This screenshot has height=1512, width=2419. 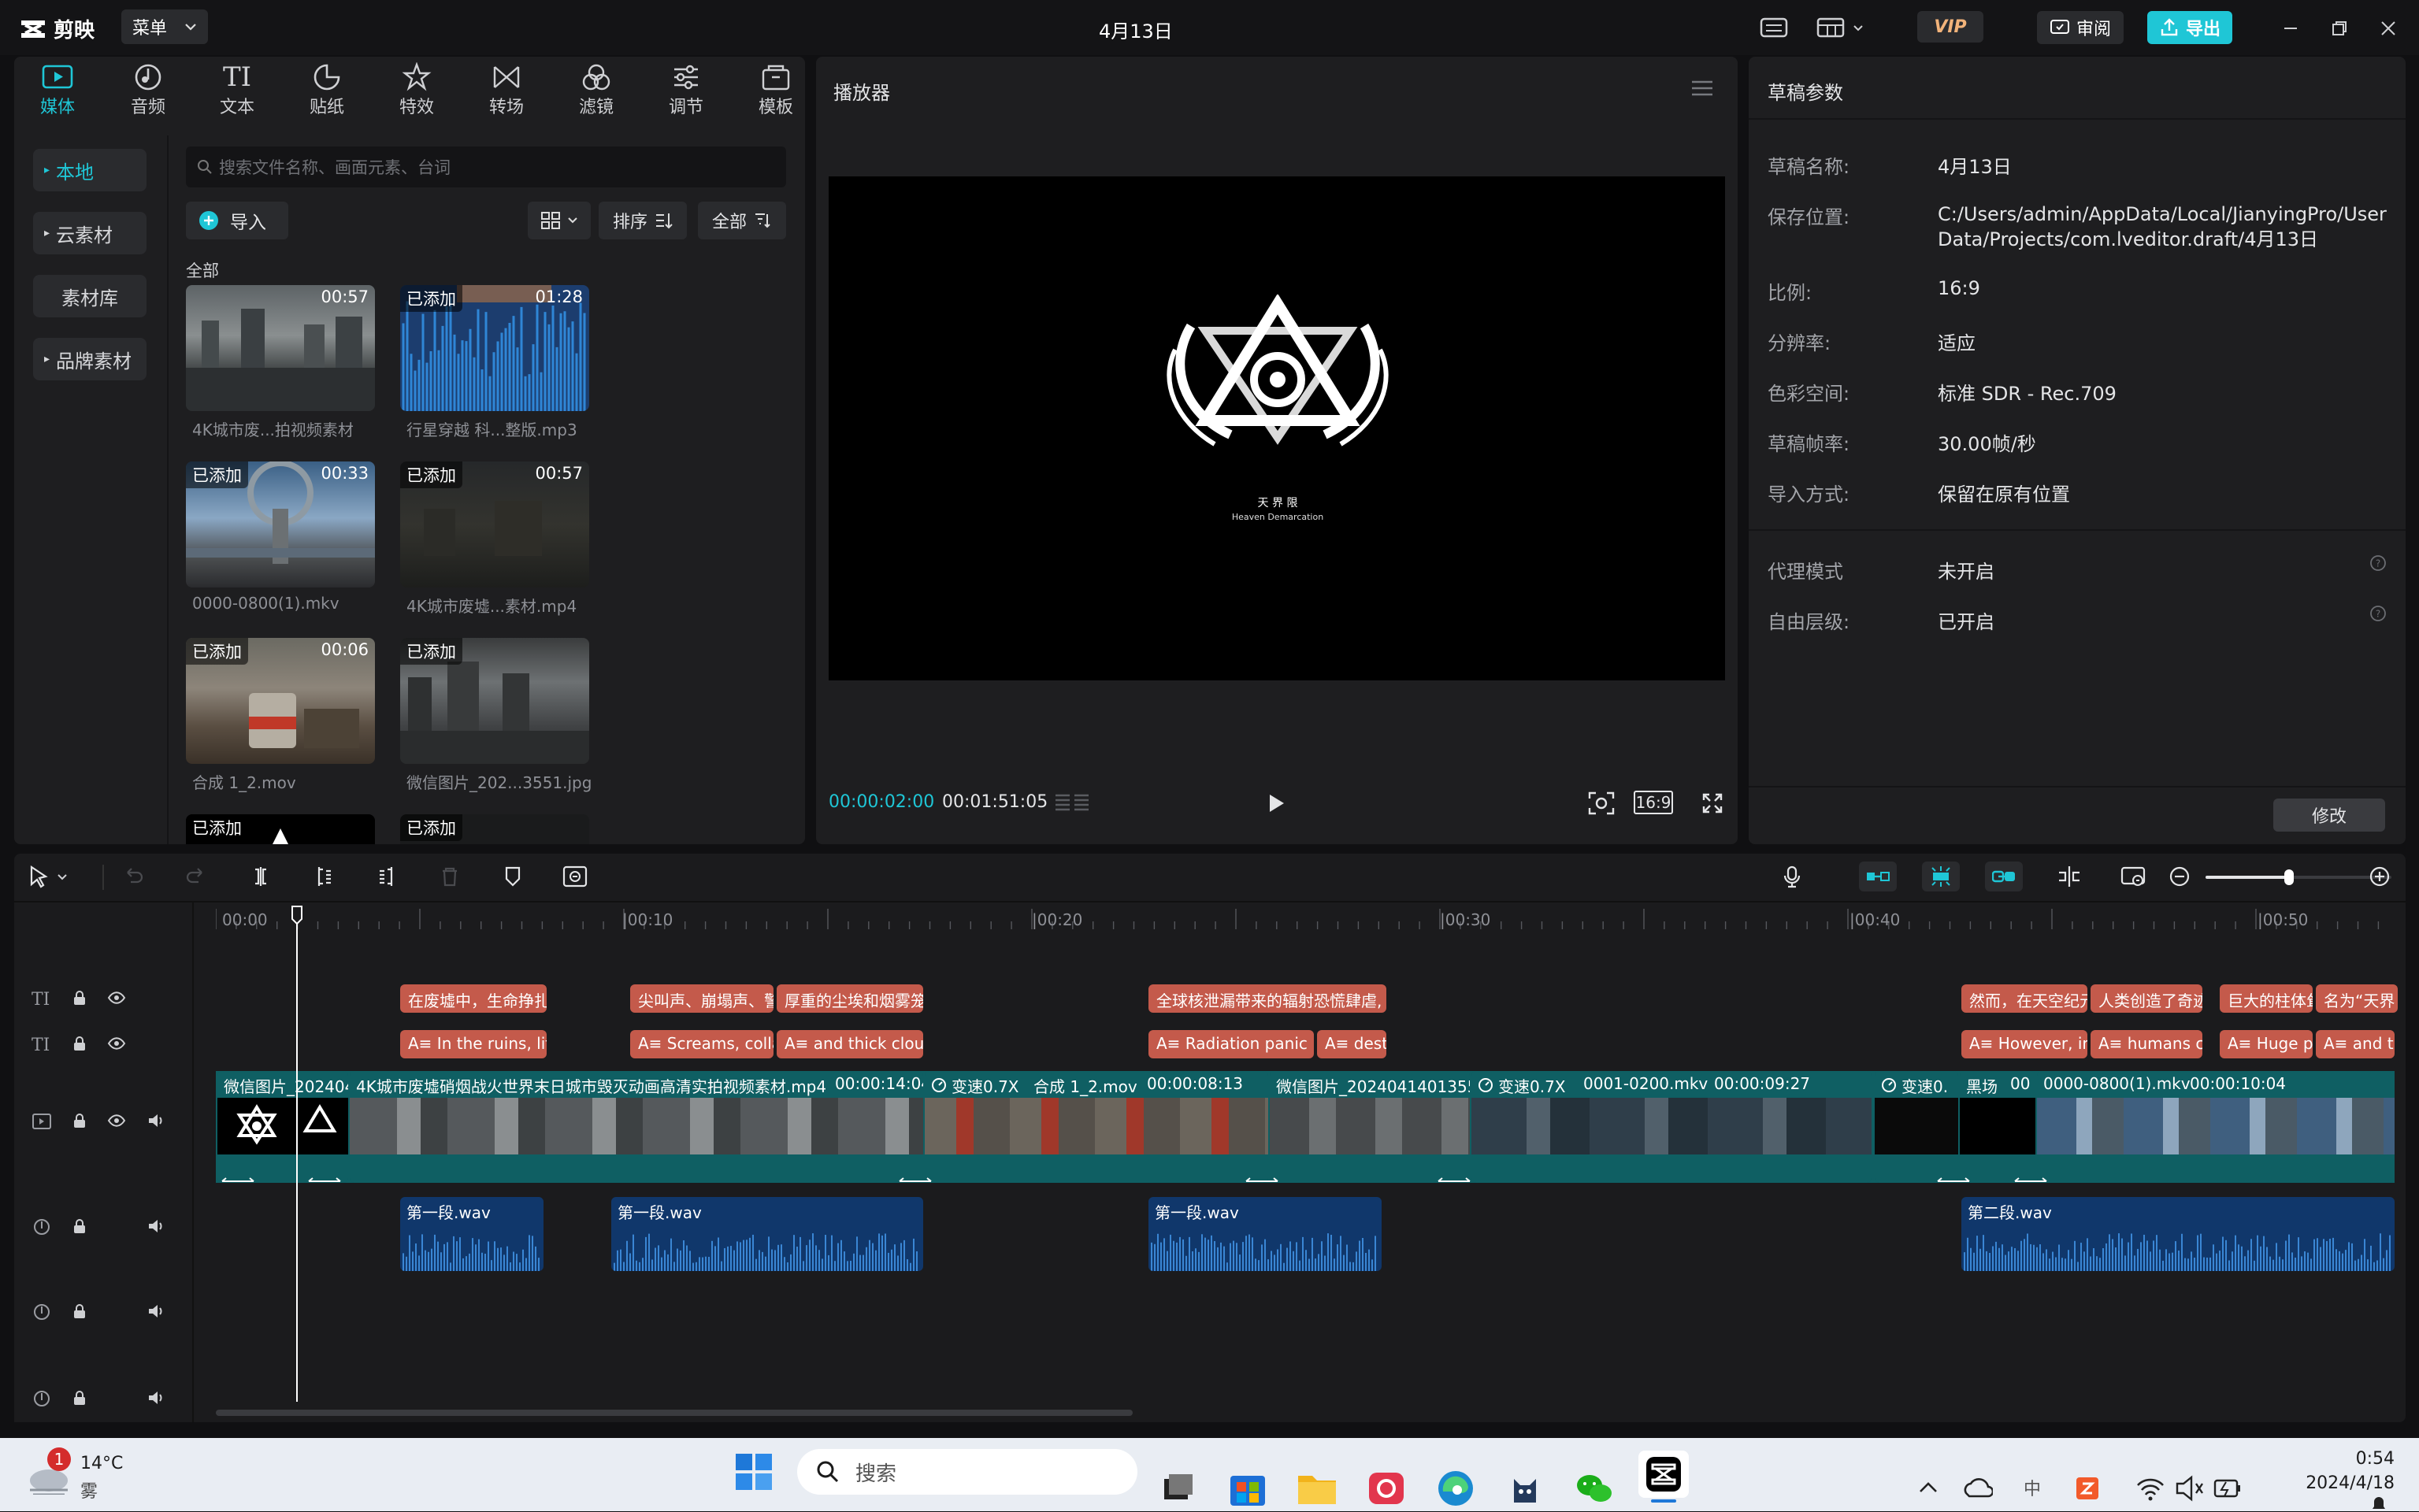 I want to click on sort-button: 排序, so click(x=643, y=220).